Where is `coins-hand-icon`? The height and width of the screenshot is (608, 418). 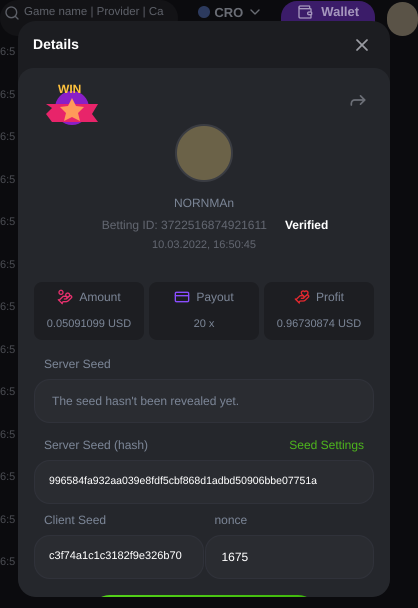 coins-hand-icon is located at coordinates (65, 297).